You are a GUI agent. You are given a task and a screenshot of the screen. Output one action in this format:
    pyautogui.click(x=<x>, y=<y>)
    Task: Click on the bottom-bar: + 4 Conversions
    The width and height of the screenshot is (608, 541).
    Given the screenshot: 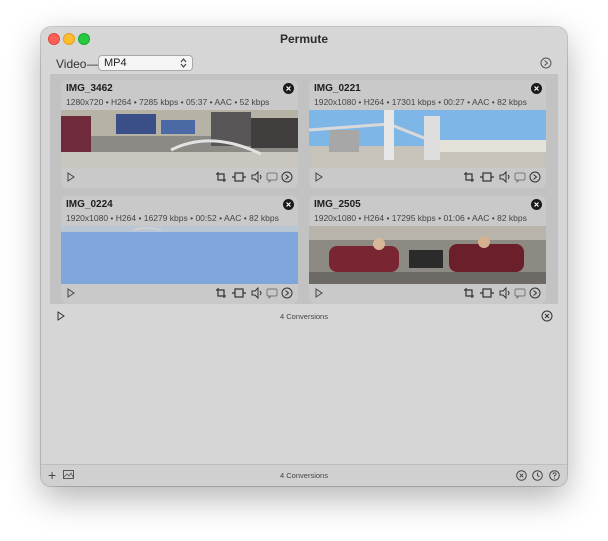 What is the action you would take?
    pyautogui.click(x=304, y=475)
    